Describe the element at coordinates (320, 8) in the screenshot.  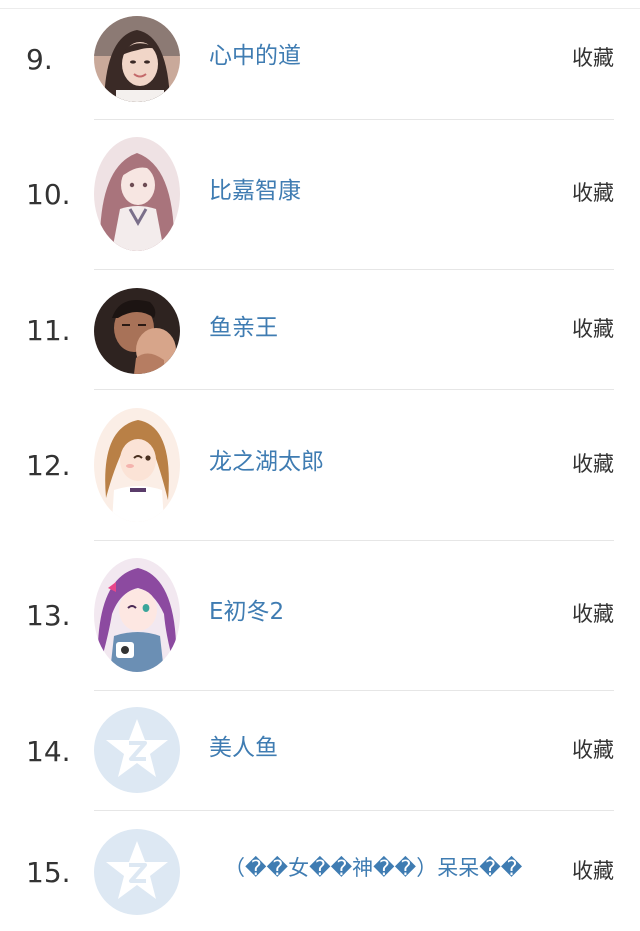
I see `top-divider` at that location.